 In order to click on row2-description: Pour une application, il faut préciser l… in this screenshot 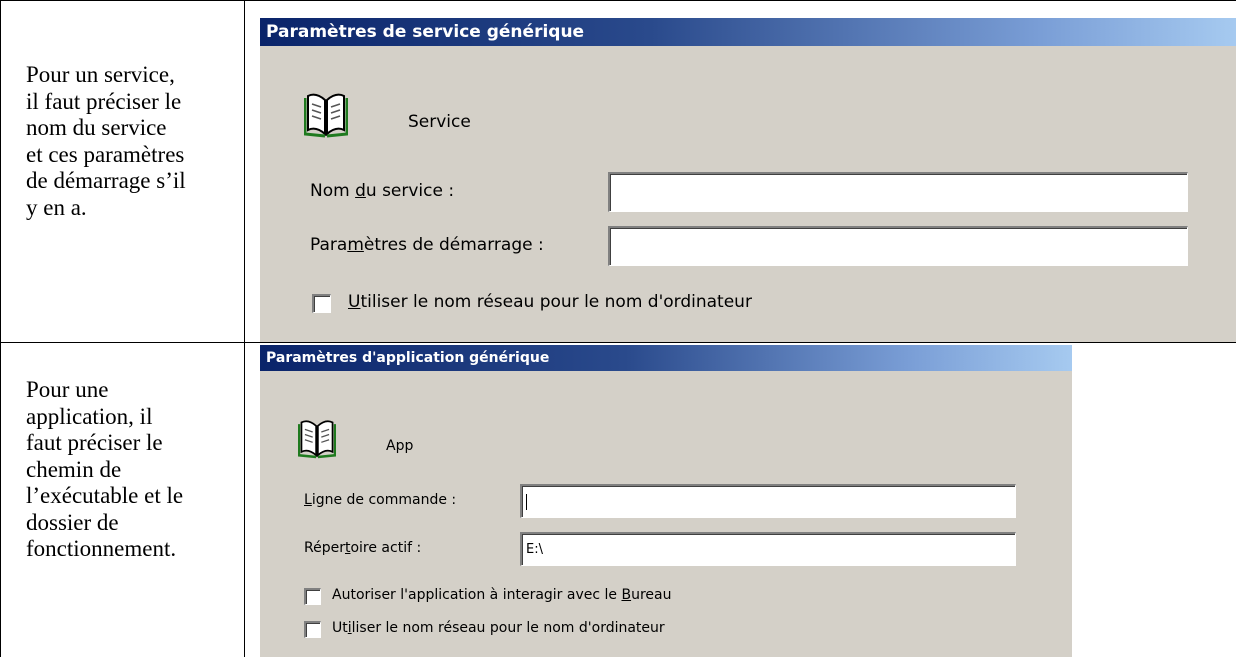, I will do `click(135, 470)`.